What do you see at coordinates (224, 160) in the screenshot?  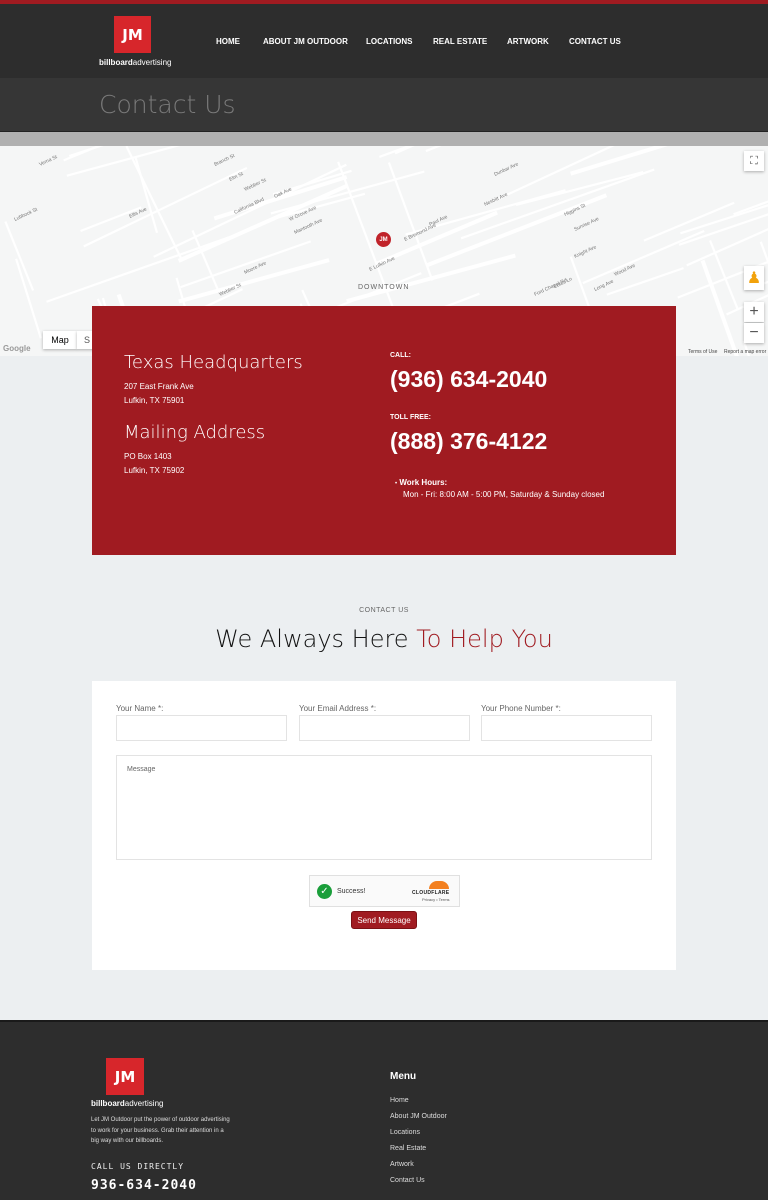 I see `map-street-label: Branch St` at bounding box center [224, 160].